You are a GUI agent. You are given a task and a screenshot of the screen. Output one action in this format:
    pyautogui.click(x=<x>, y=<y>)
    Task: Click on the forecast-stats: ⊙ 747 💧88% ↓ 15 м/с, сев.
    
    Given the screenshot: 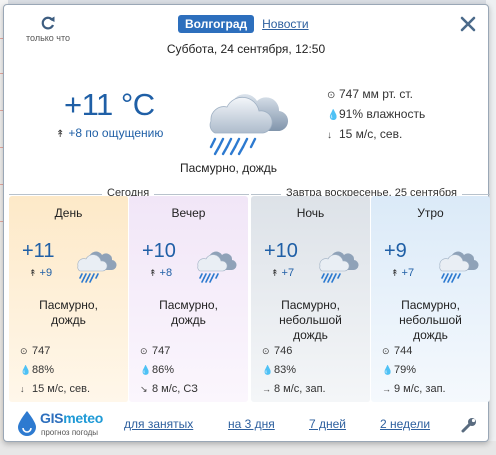 What is the action you would take?
    pyautogui.click(x=55, y=370)
    